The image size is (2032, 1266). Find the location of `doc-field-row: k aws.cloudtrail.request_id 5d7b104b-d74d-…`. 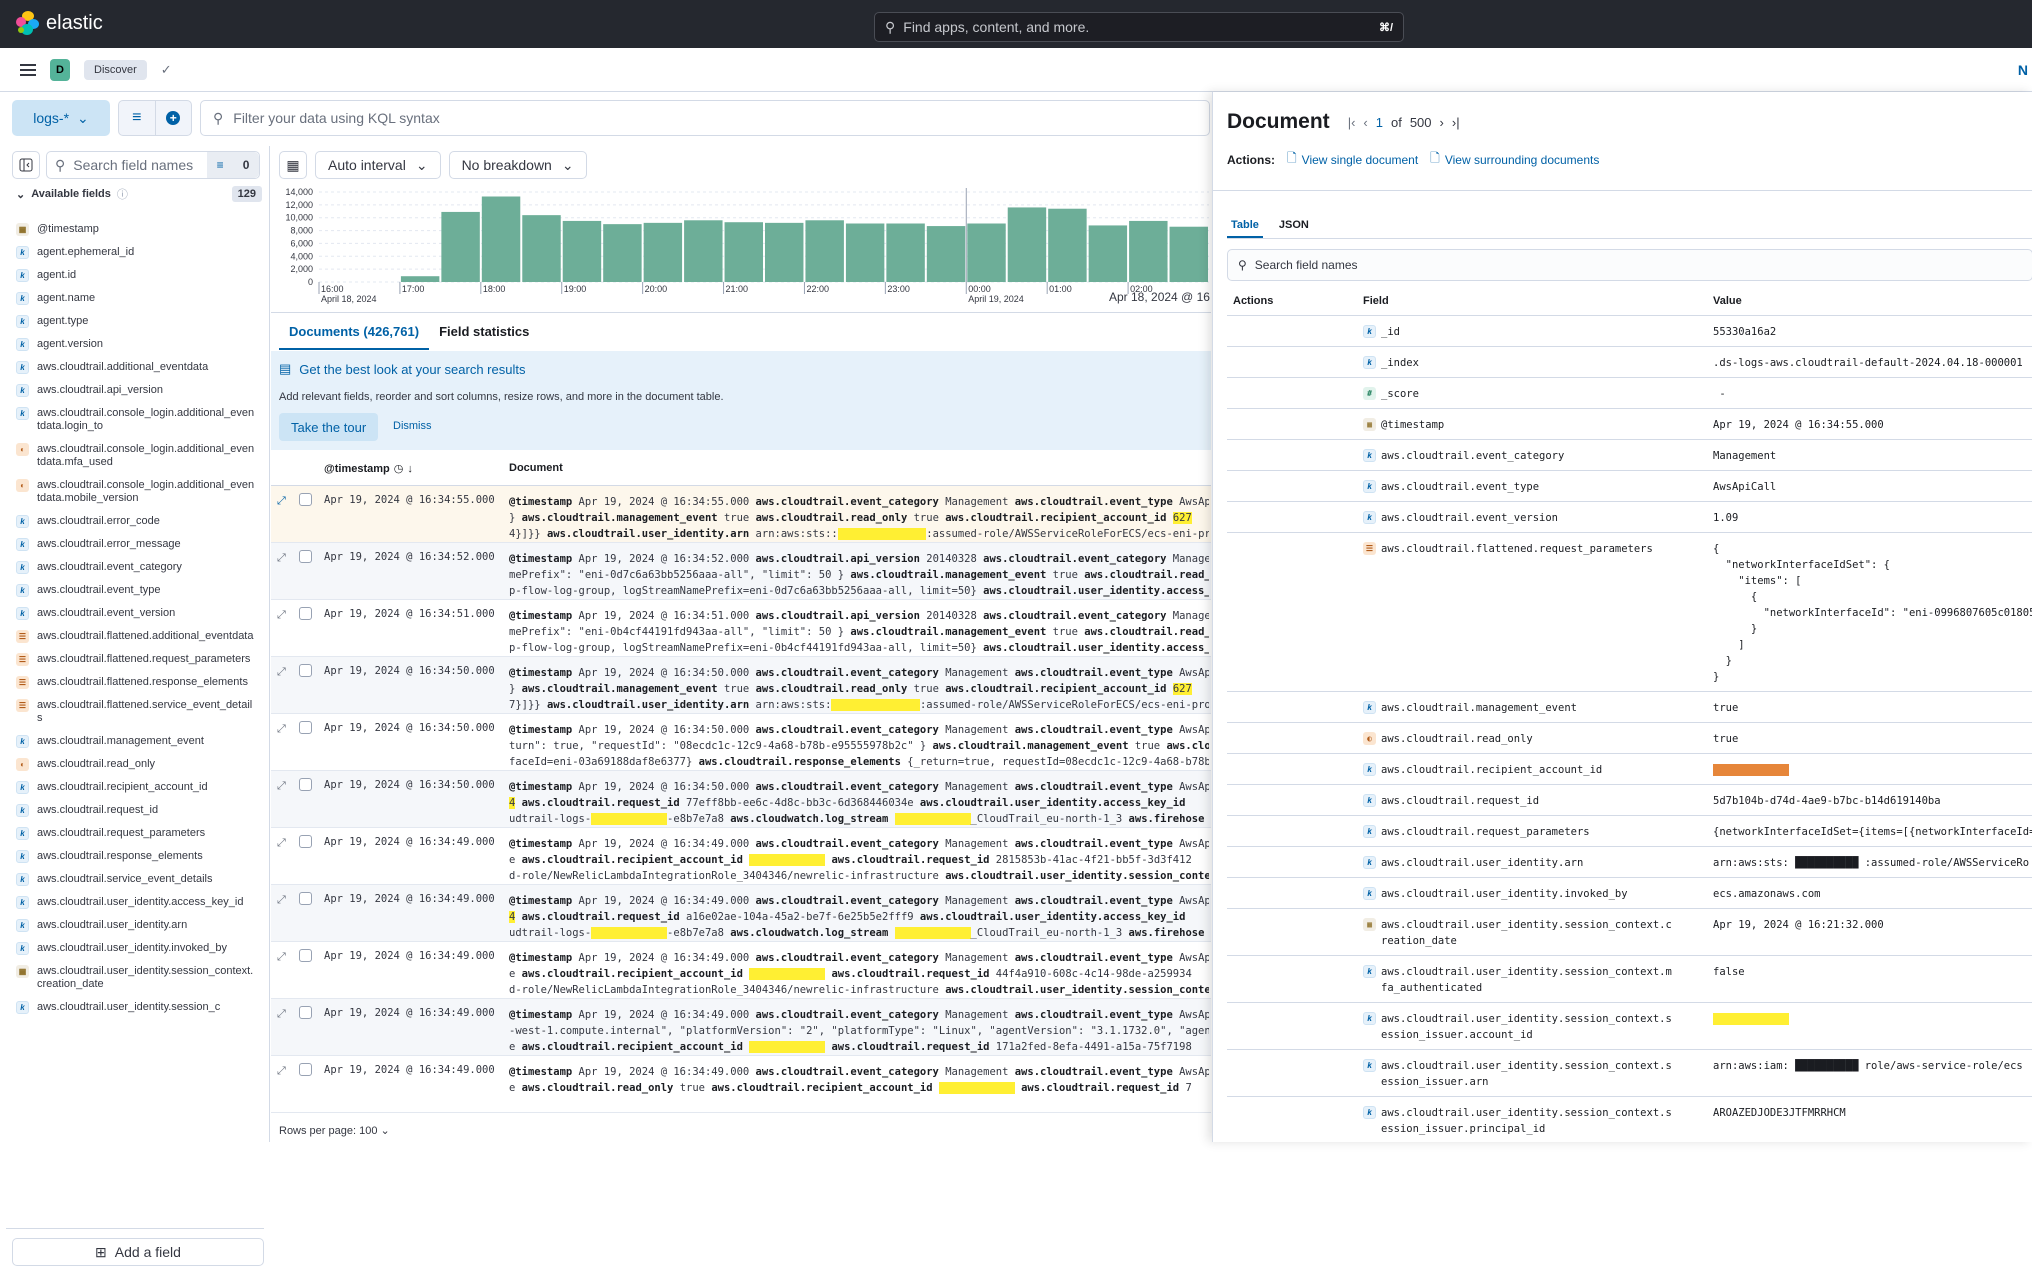

doc-field-row: k aws.cloudtrail.request_id 5d7b104b-d74d-… is located at coordinates (1629, 800).